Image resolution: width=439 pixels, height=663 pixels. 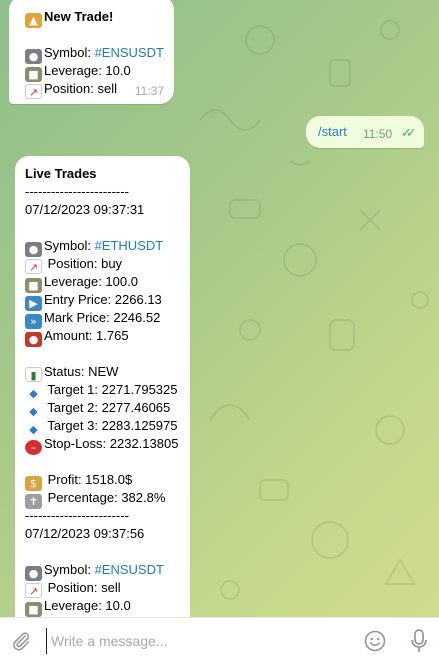 I want to click on mark-price-line: » Mark Price: 2246.52, so click(x=102, y=319).